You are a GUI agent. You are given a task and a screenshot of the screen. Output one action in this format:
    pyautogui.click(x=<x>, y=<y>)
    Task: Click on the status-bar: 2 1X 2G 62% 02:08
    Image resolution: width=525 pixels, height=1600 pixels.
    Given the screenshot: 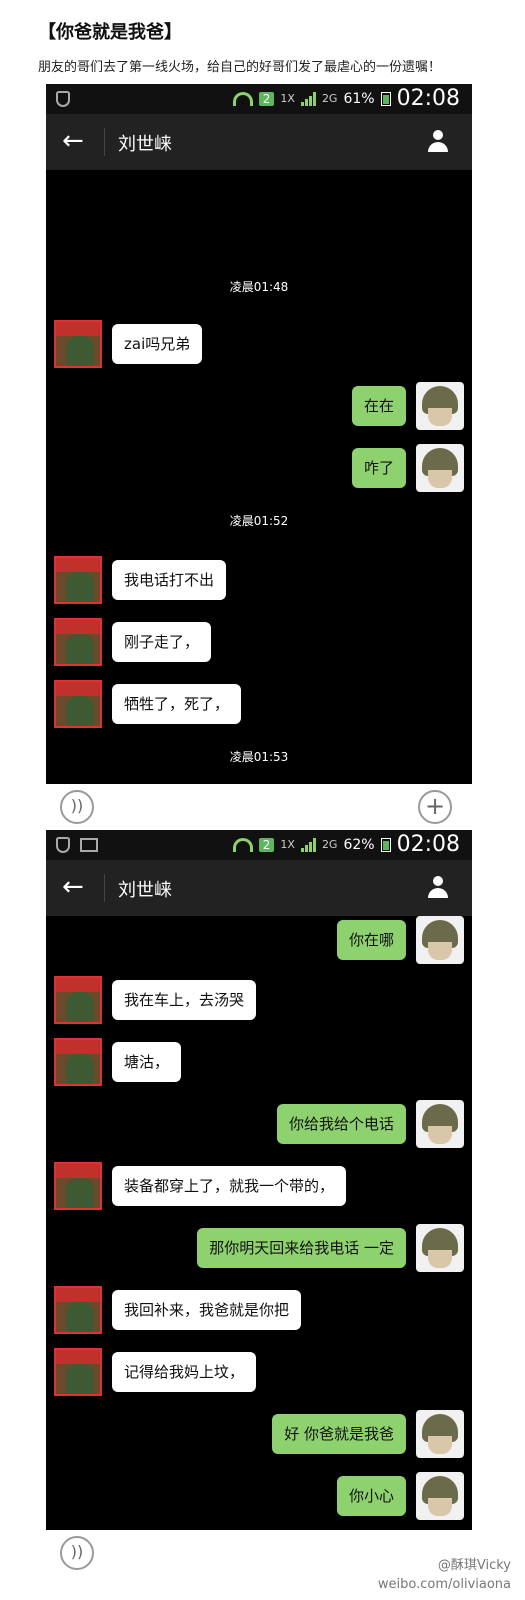 What is the action you would take?
    pyautogui.click(x=259, y=845)
    